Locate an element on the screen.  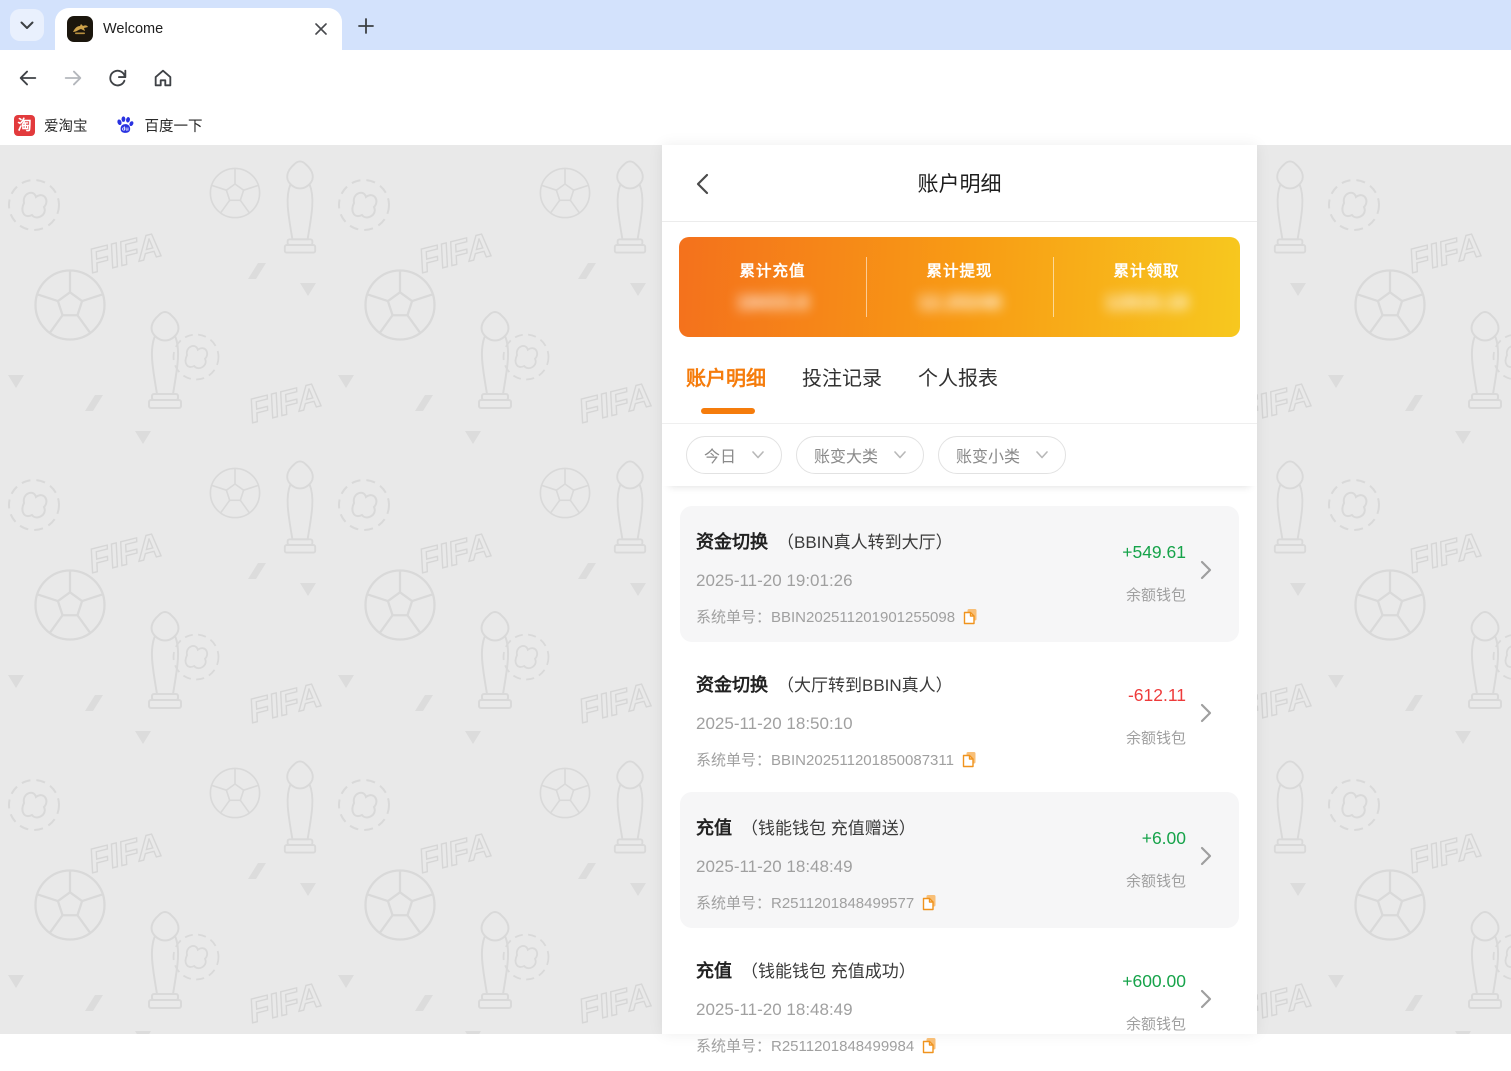
filter-label: 今日 is located at coordinates (720, 457).